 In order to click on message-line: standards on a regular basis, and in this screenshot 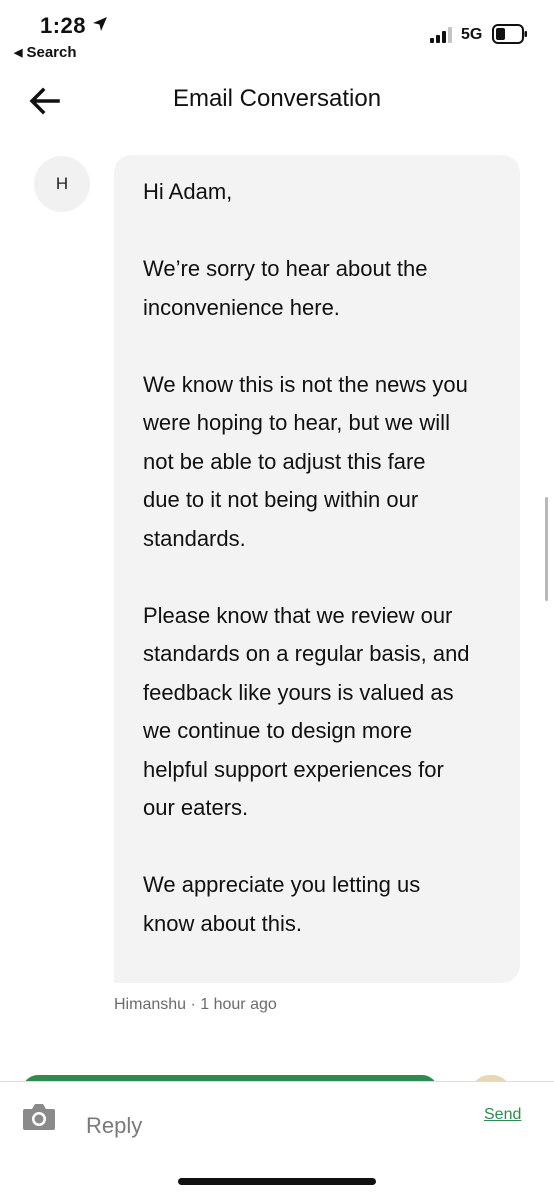, I will do `click(306, 653)`.